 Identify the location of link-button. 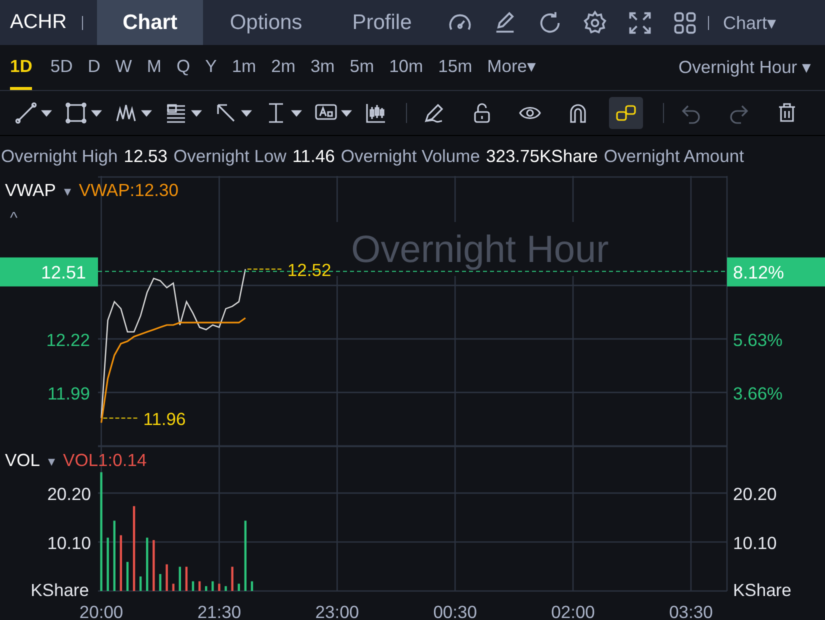
(626, 113).